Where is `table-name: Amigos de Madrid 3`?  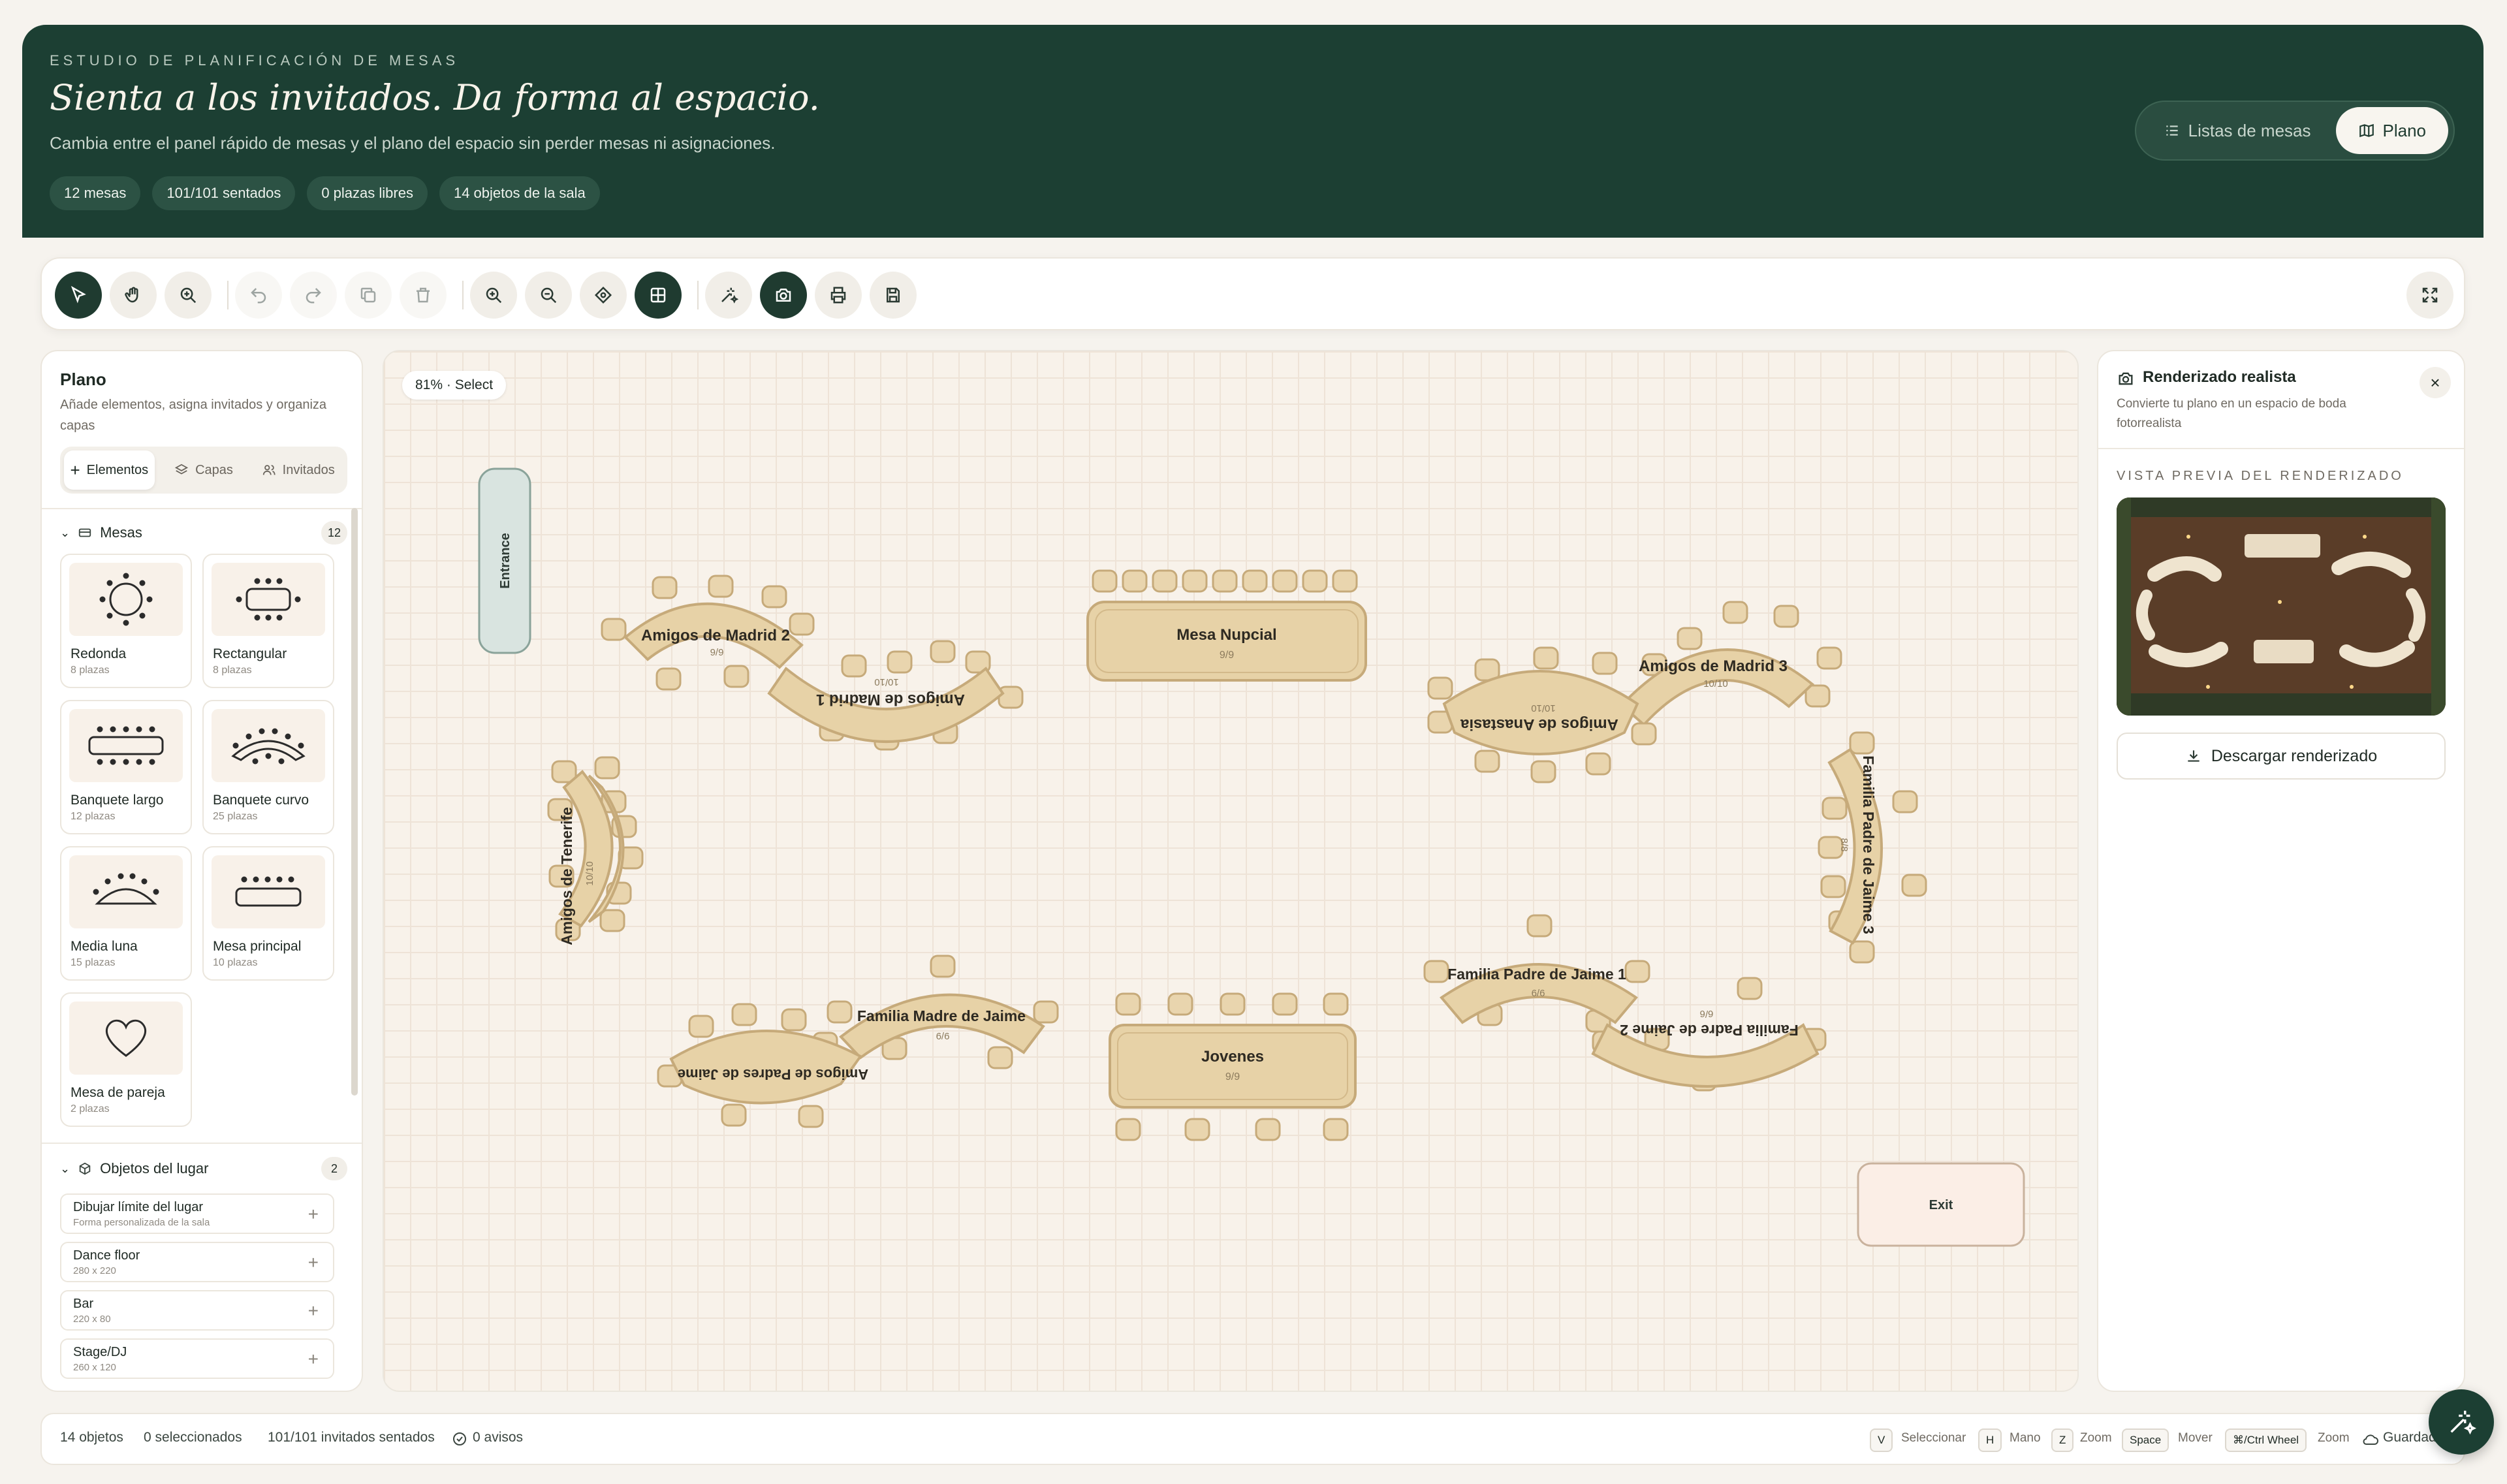 table-name: Amigos de Madrid 3 is located at coordinates (1713, 666).